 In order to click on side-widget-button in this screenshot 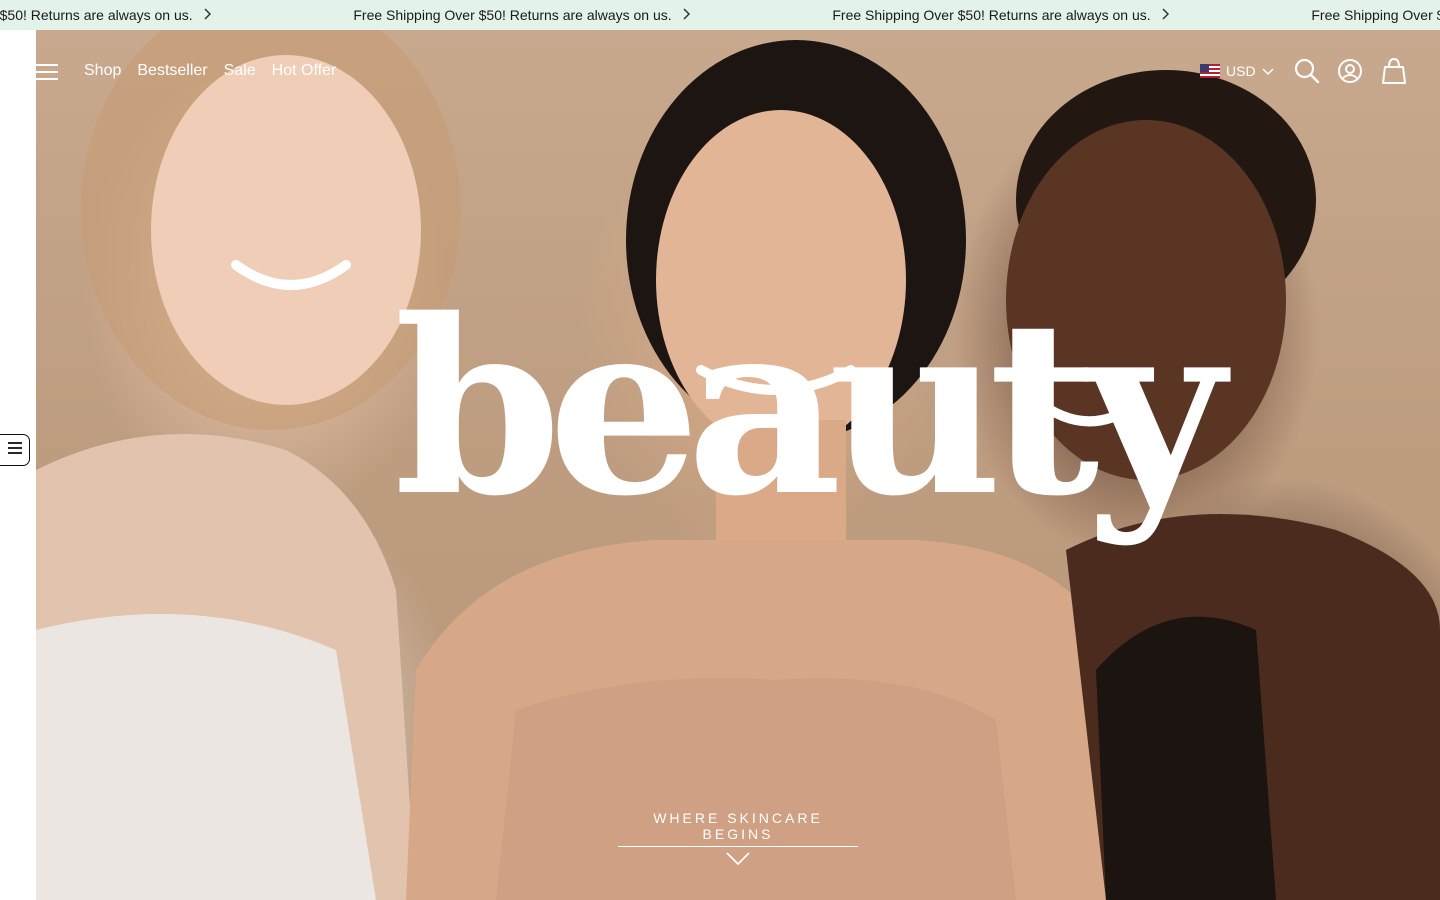, I will do `click(15, 450)`.